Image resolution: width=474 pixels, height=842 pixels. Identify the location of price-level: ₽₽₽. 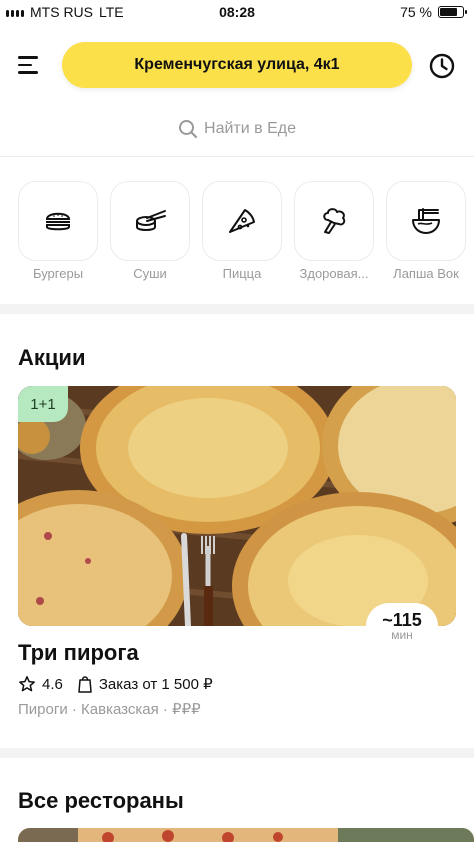
(186, 709).